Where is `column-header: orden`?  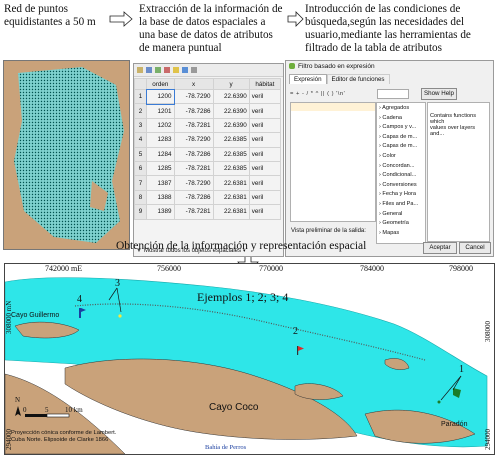 column-header: orden is located at coordinates (160, 84).